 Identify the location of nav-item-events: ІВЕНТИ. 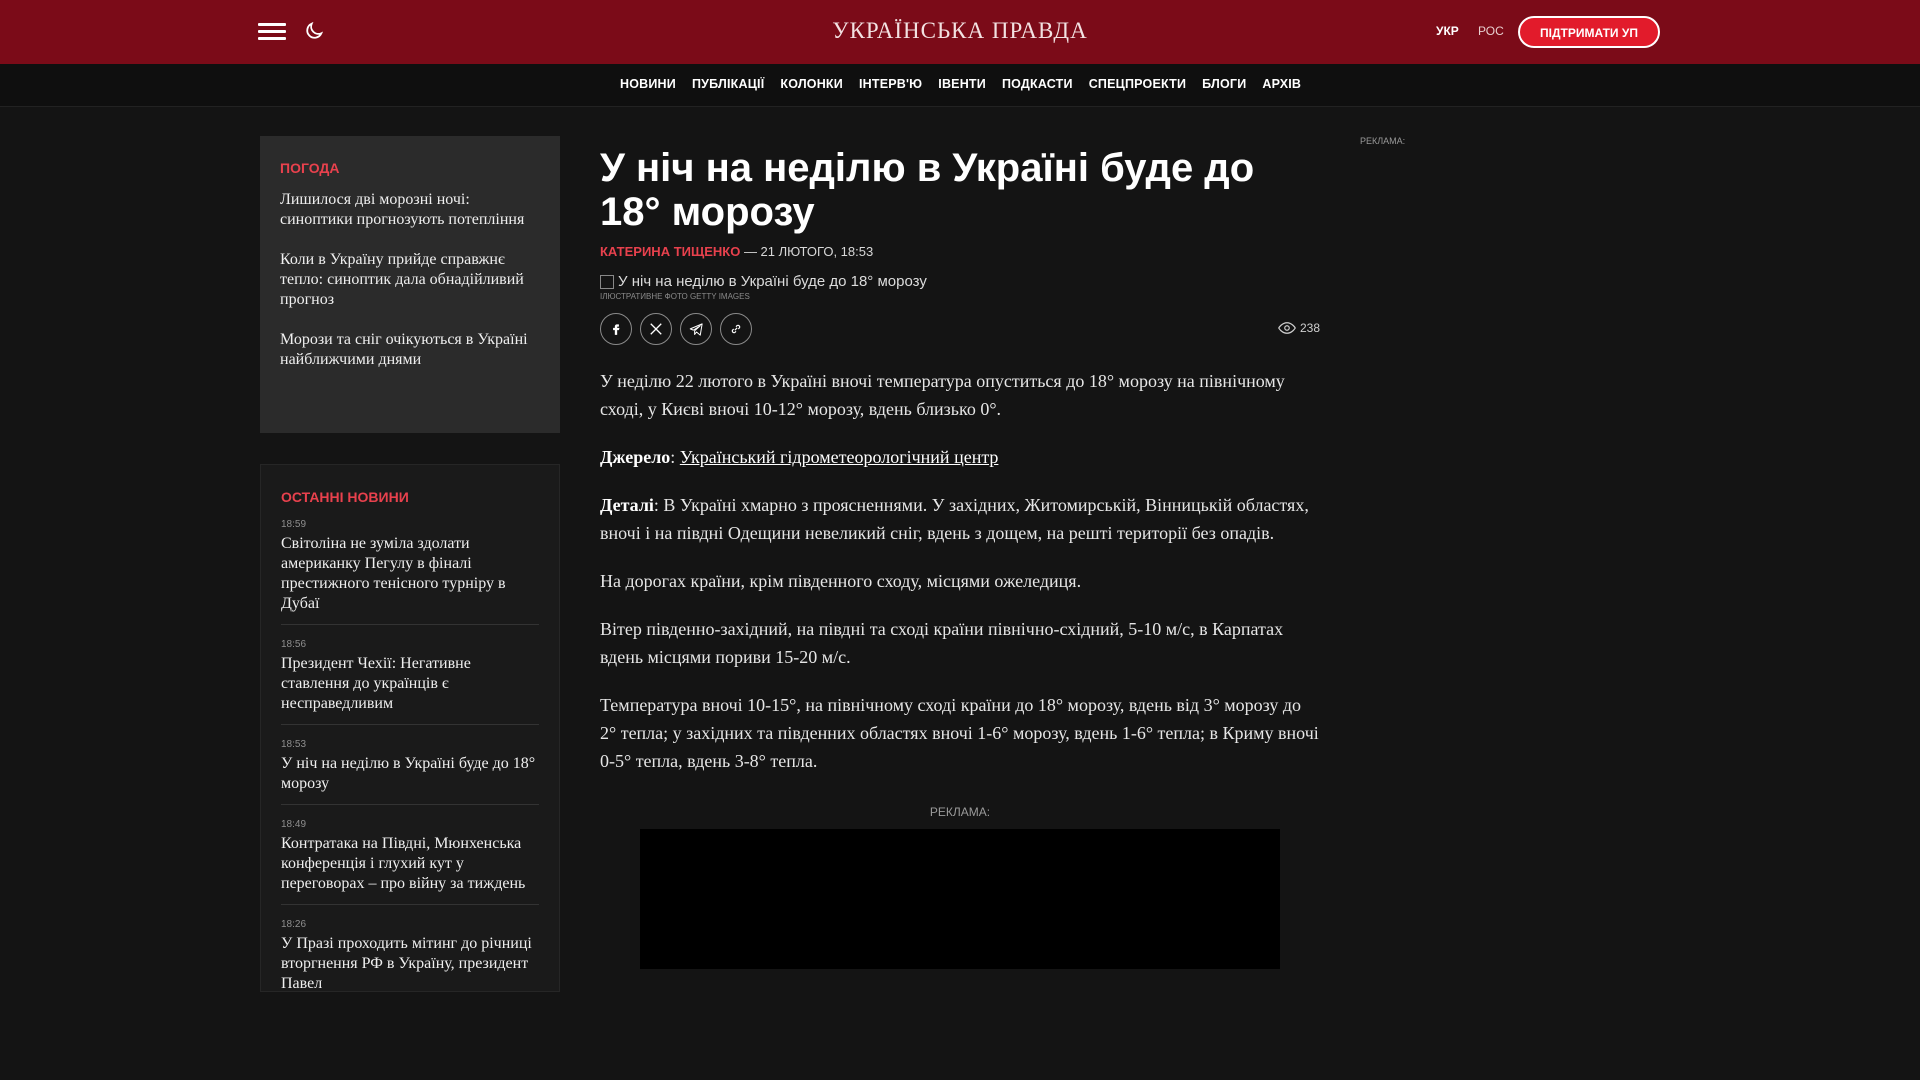
(962, 84).